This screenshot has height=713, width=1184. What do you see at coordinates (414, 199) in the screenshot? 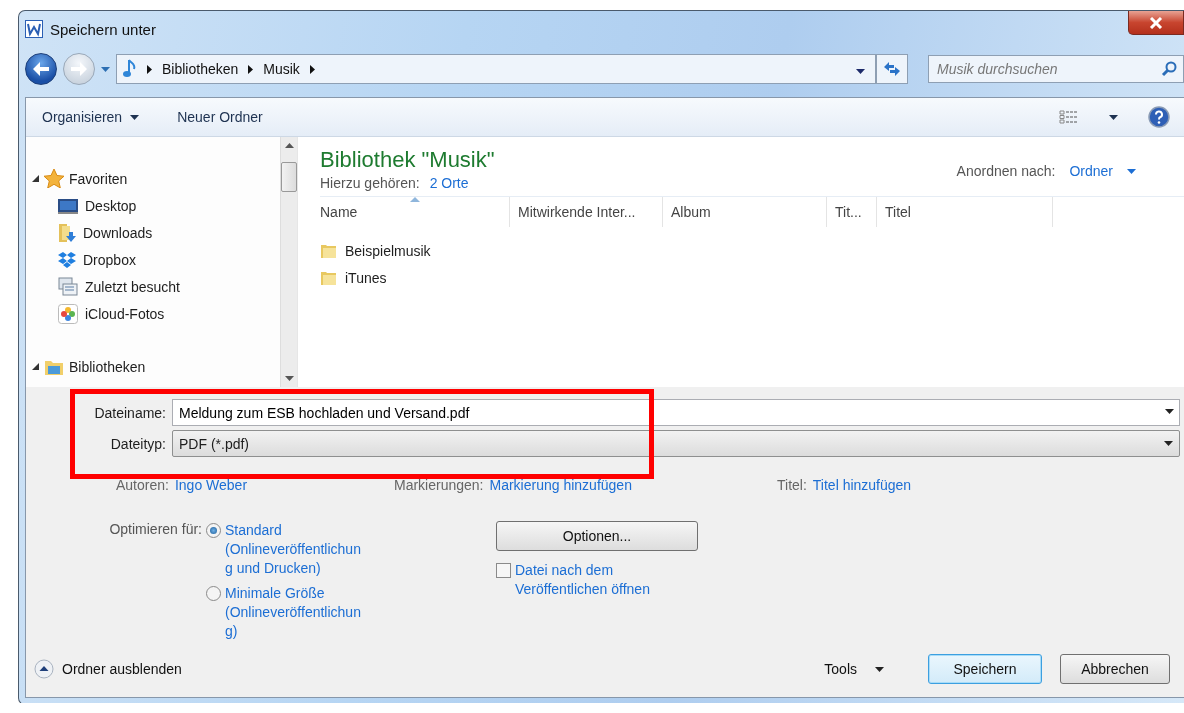
I see `sort-arrow-icon` at bounding box center [414, 199].